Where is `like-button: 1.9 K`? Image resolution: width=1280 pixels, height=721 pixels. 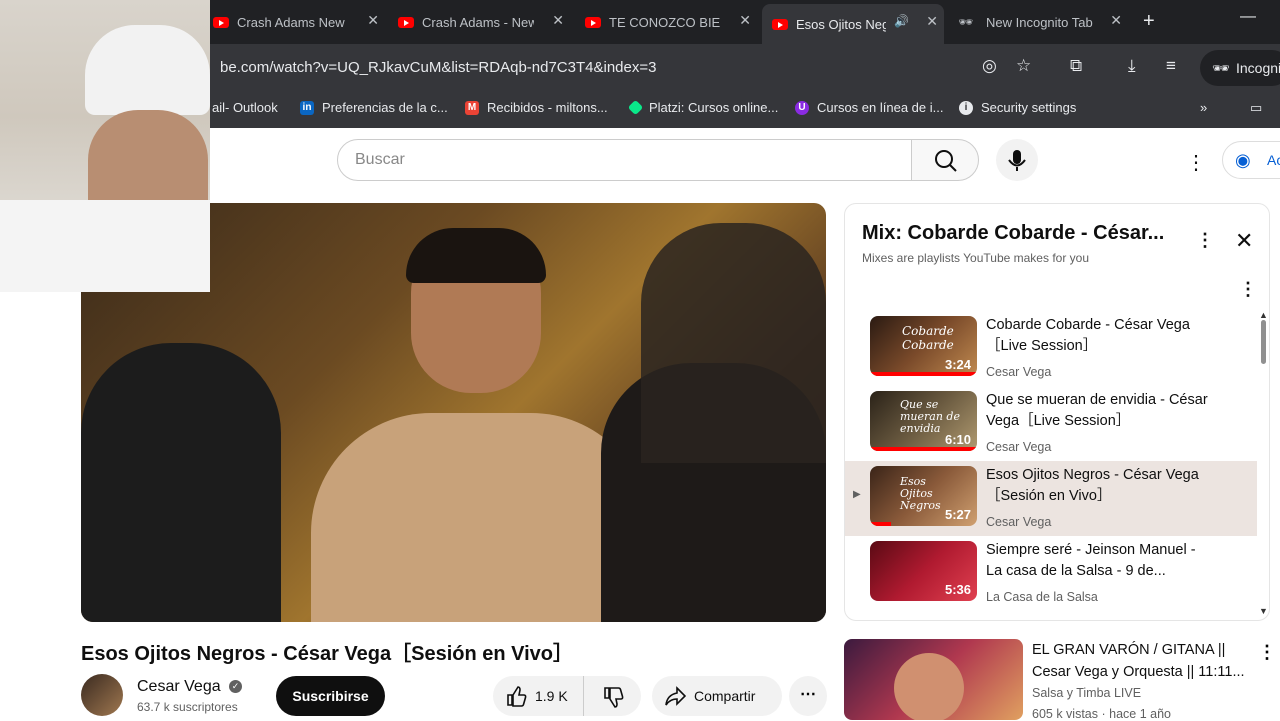
like-button: 1.9 K is located at coordinates (538, 696).